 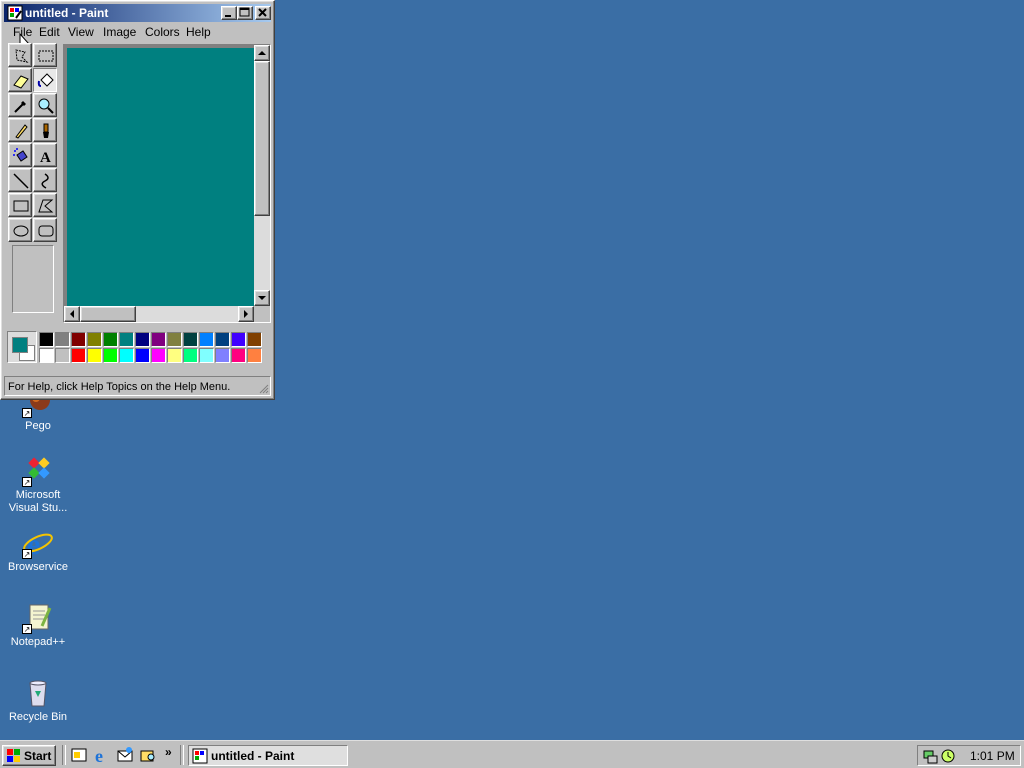 I want to click on windows-logo-icon, so click(x=13, y=755).